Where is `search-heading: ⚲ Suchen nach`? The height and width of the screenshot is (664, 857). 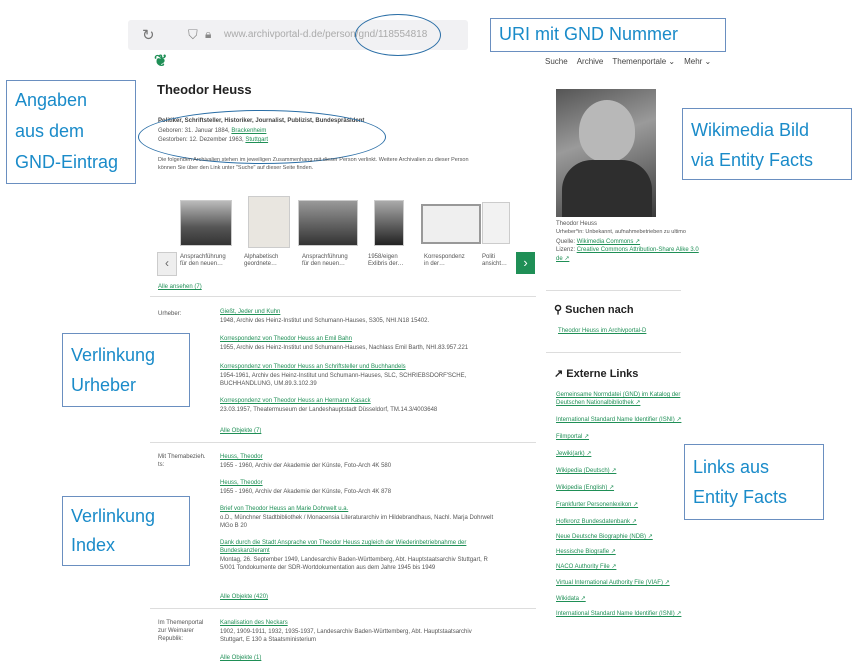
search-heading: ⚲ Suchen nach is located at coordinates (594, 309).